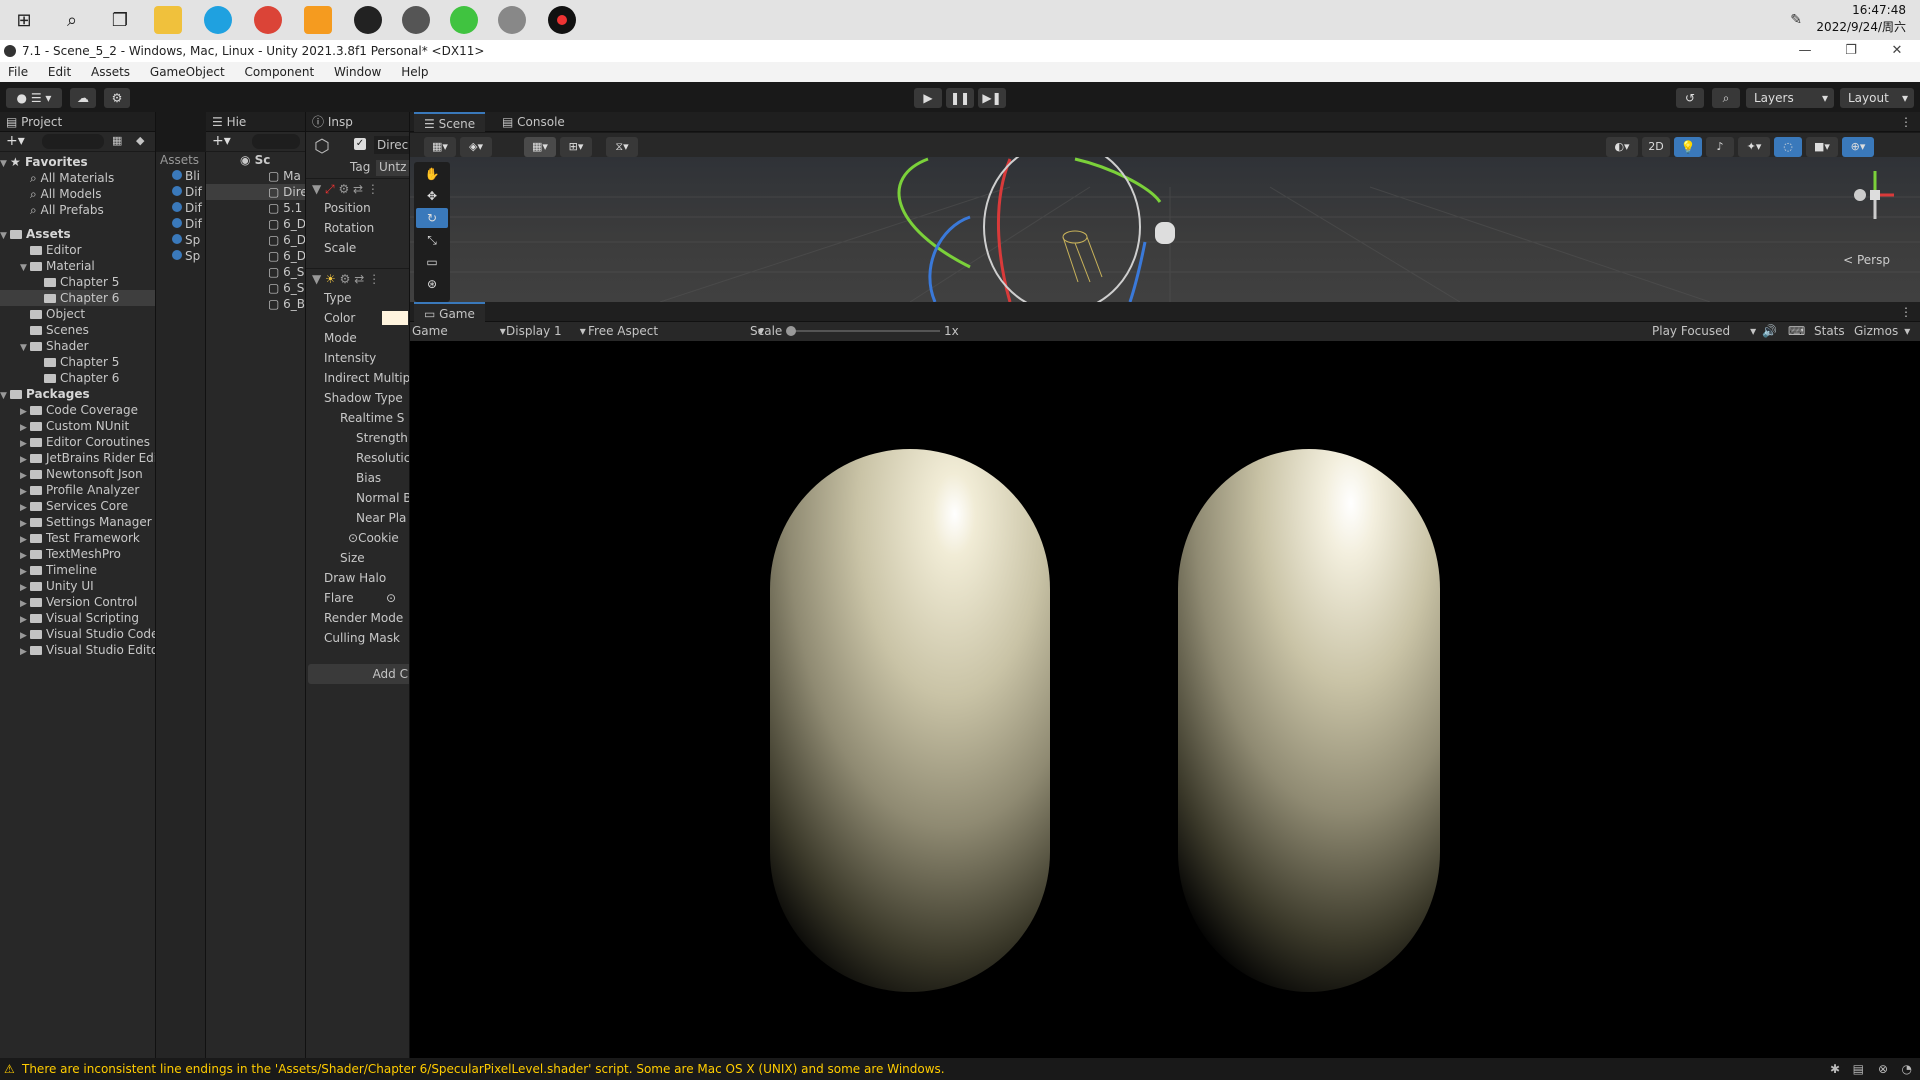  What do you see at coordinates (432, 284) in the screenshot?
I see `transform-tool-icon: ⊛` at bounding box center [432, 284].